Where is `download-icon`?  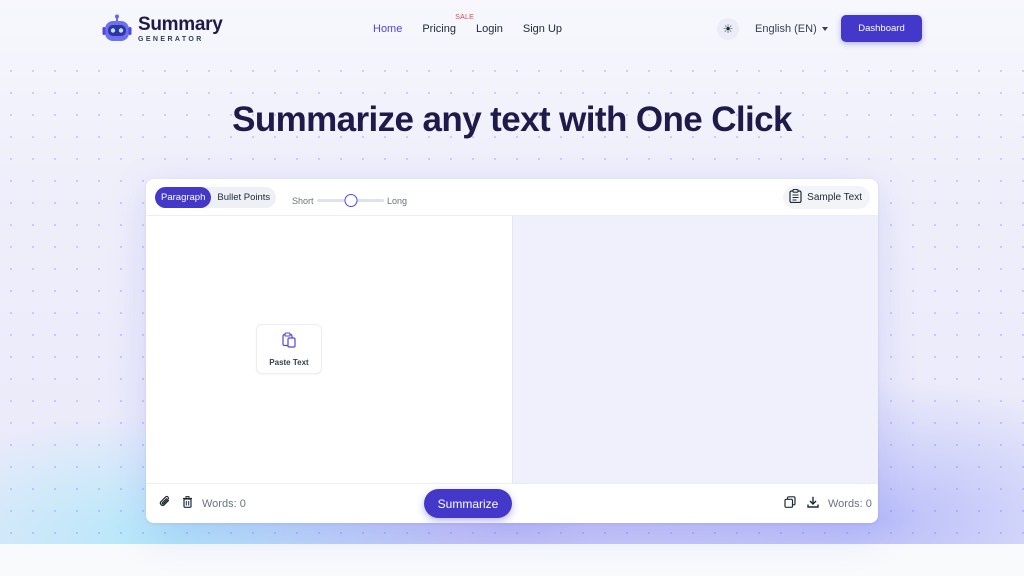
download-icon is located at coordinates (813, 504).